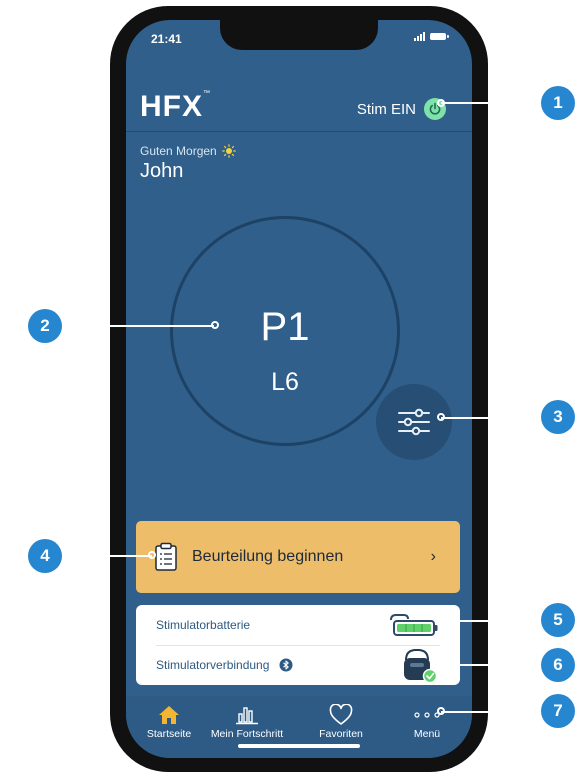  What do you see at coordinates (421, 666) in the screenshot?
I see `stimulator-connected-icon` at bounding box center [421, 666].